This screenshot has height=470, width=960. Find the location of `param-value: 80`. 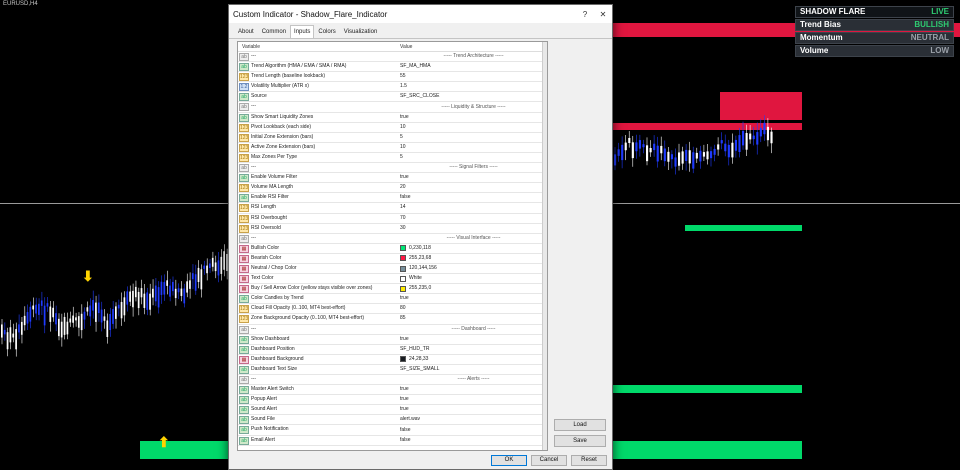

param-value: 80 is located at coordinates (471, 308).